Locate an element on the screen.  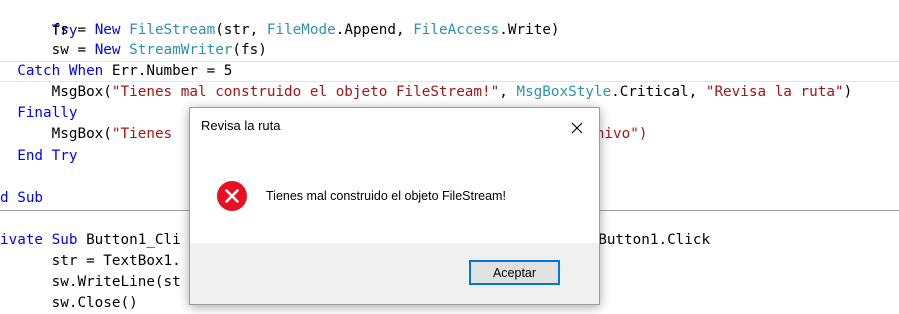
code-line-try: Try is located at coordinates (39, 19).